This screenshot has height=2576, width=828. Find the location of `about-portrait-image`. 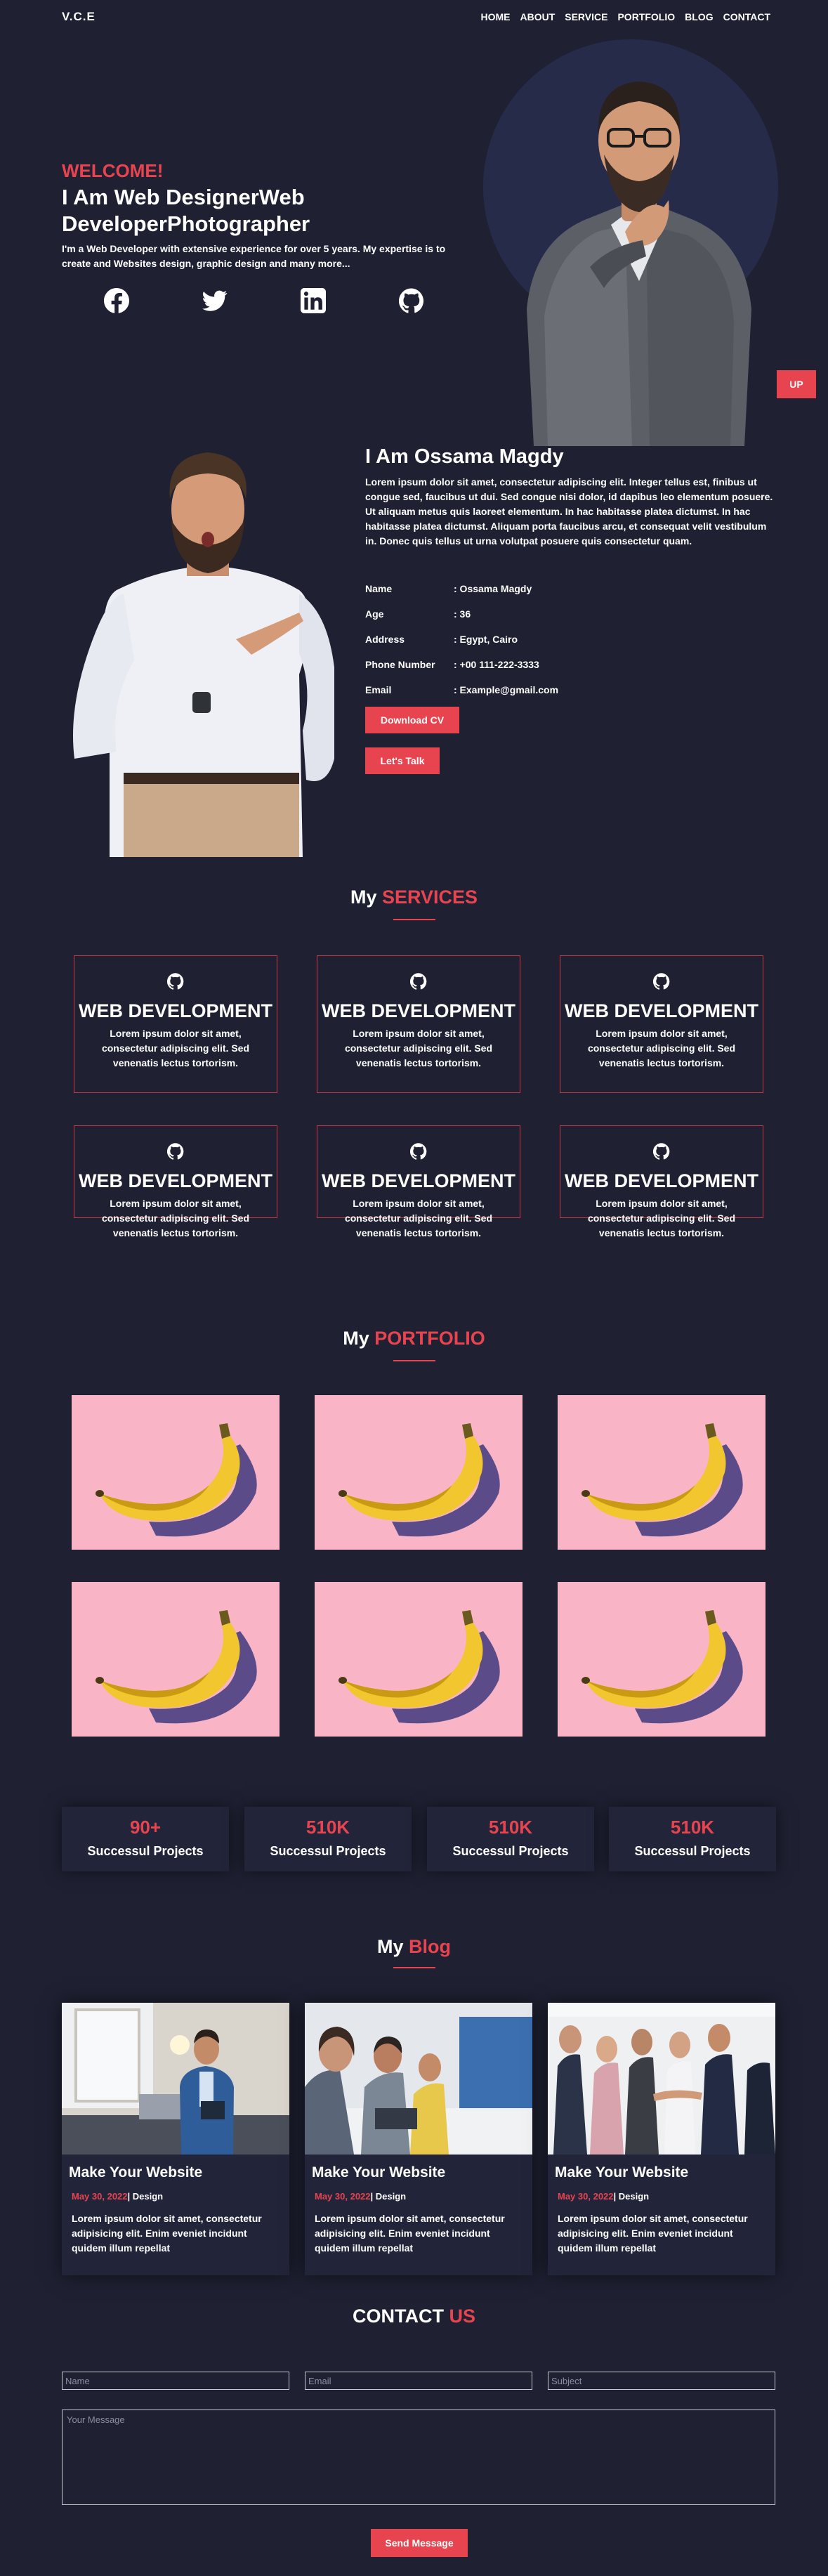

about-portrait-image is located at coordinates (203, 655).